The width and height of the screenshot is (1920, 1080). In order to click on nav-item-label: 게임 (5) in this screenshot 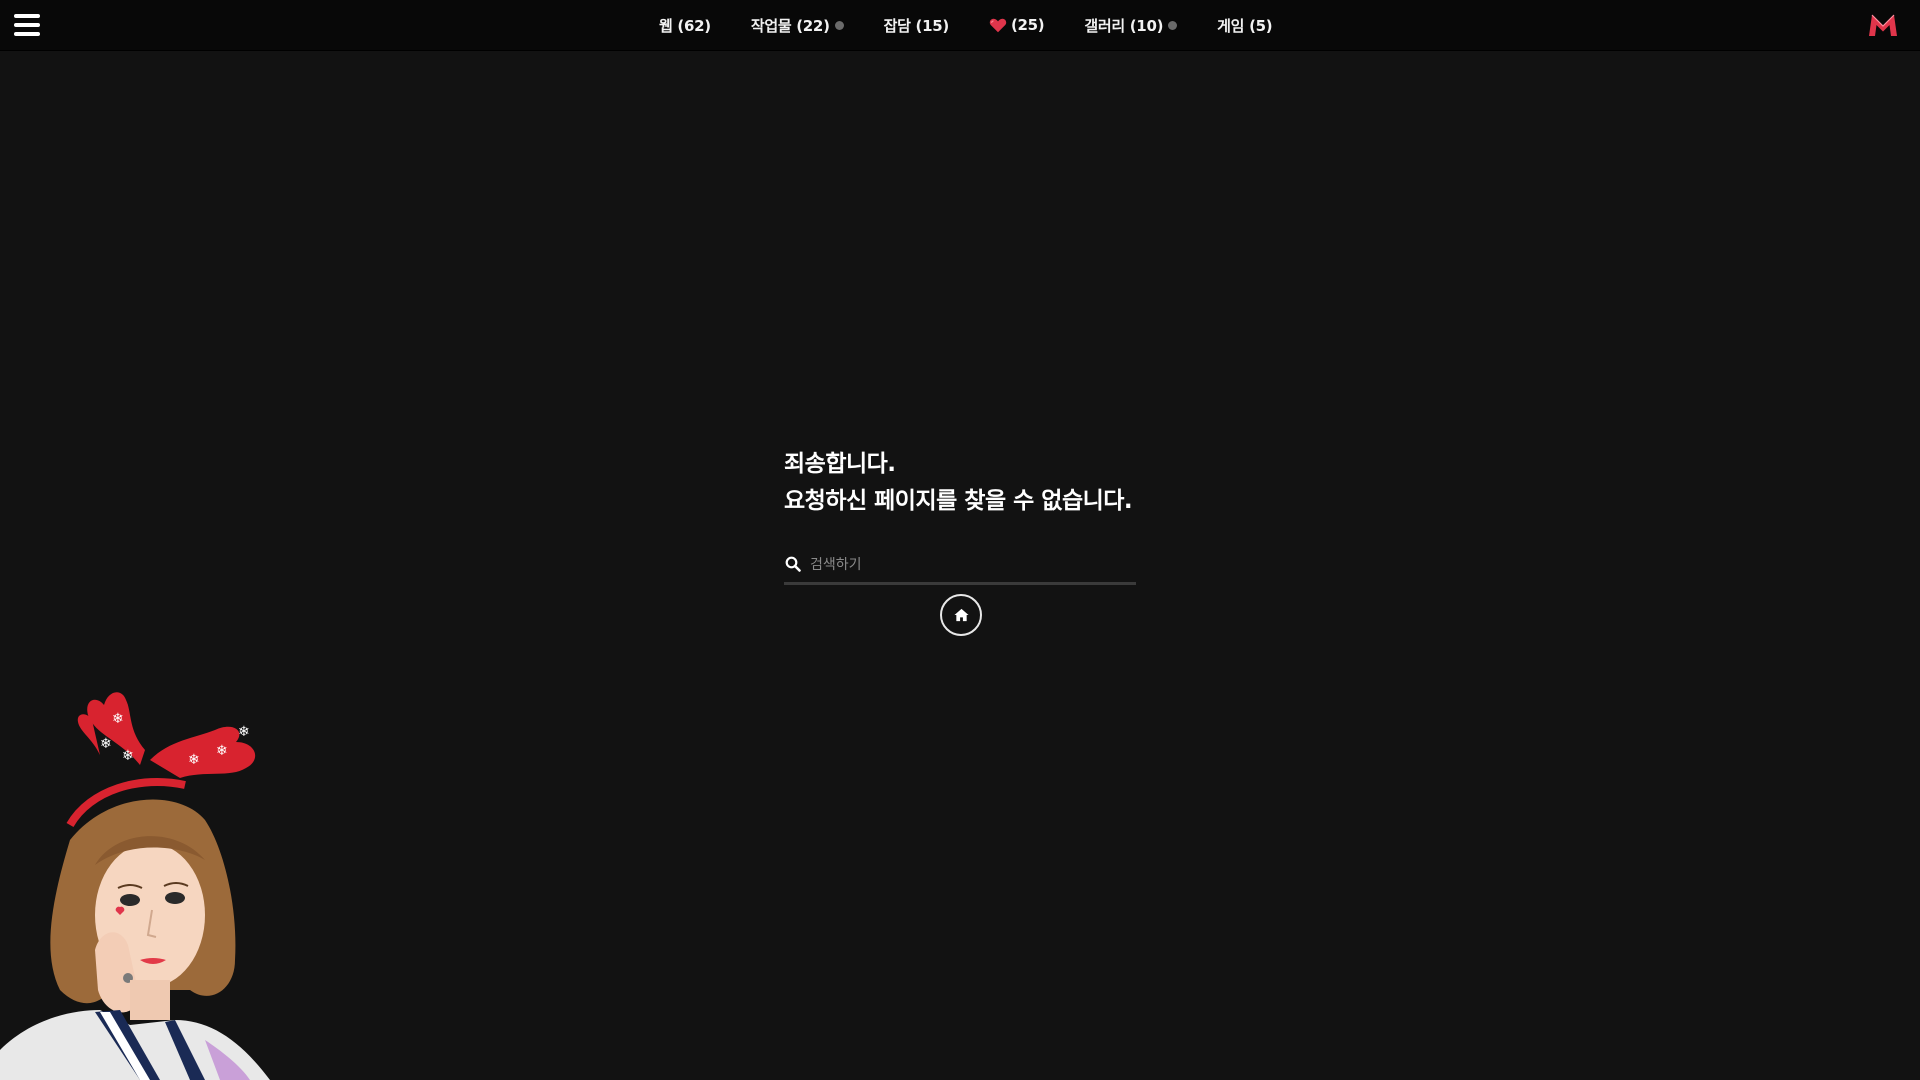, I will do `click(1245, 25)`.